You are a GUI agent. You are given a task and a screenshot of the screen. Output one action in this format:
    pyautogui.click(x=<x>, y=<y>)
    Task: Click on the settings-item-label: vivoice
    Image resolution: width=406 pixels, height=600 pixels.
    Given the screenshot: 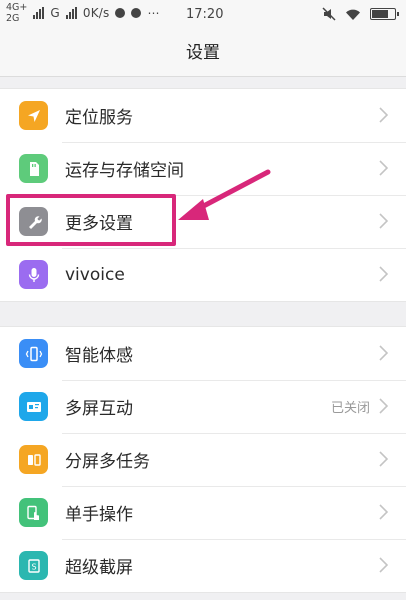 What is the action you would take?
    pyautogui.click(x=95, y=274)
    